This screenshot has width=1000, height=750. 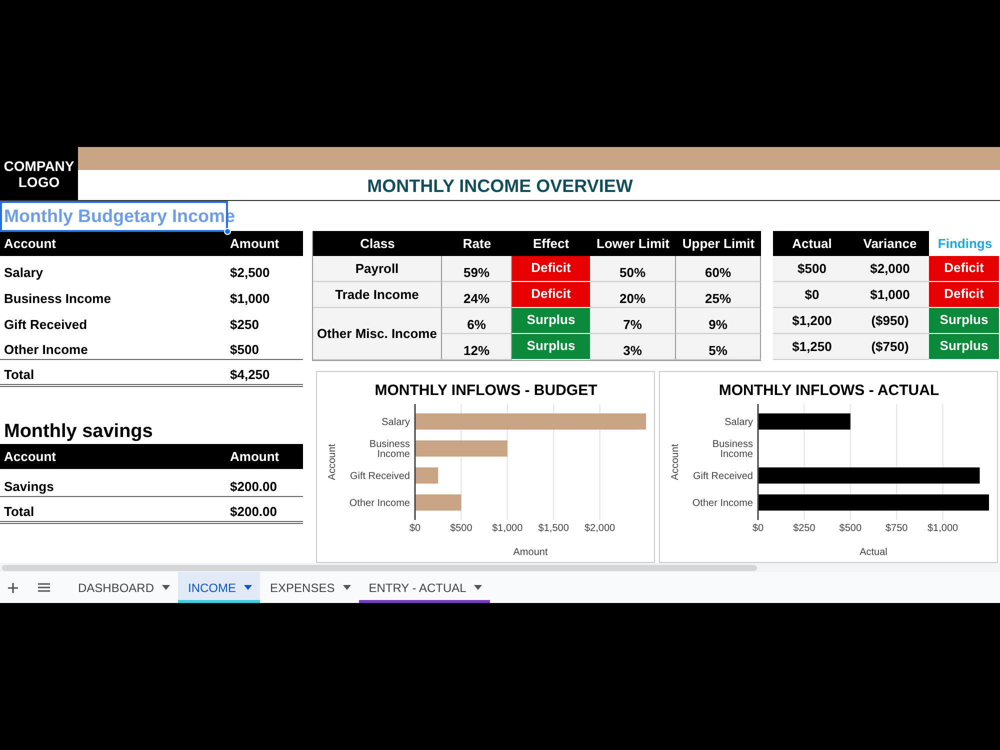 I want to click on company-logo: COMPANY LOGO, so click(x=39, y=173).